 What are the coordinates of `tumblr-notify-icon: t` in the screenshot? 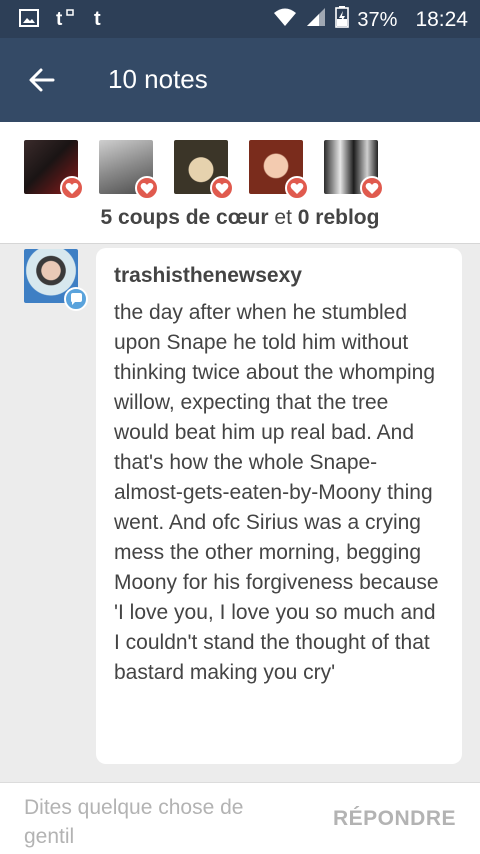 It's located at (65, 18).